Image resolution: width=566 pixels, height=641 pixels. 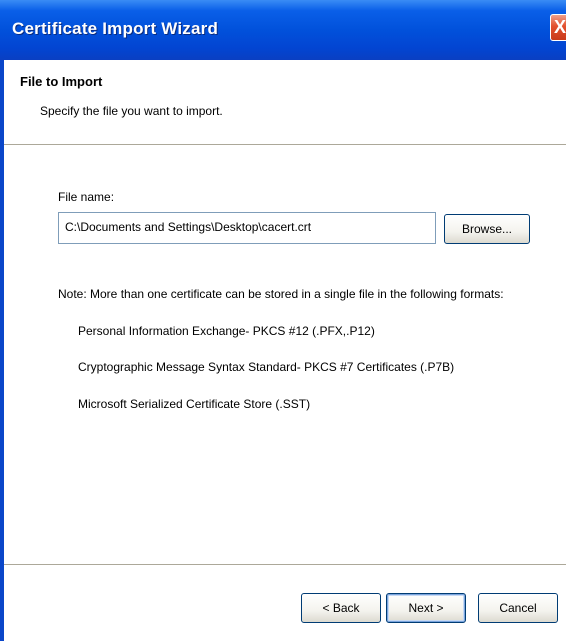 What do you see at coordinates (115, 28) in the screenshot?
I see `window-title: Certificate Import Wizard` at bounding box center [115, 28].